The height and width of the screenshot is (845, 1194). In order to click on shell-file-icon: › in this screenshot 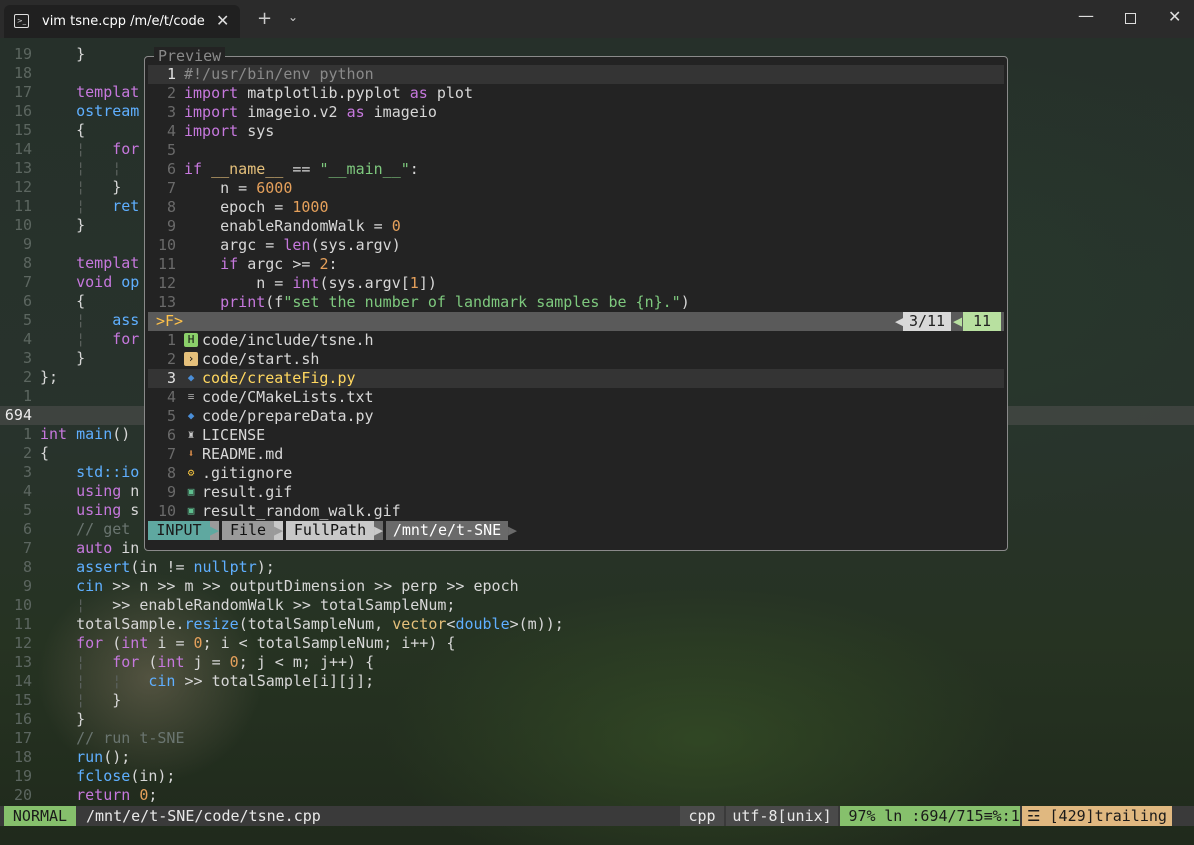, I will do `click(191, 359)`.